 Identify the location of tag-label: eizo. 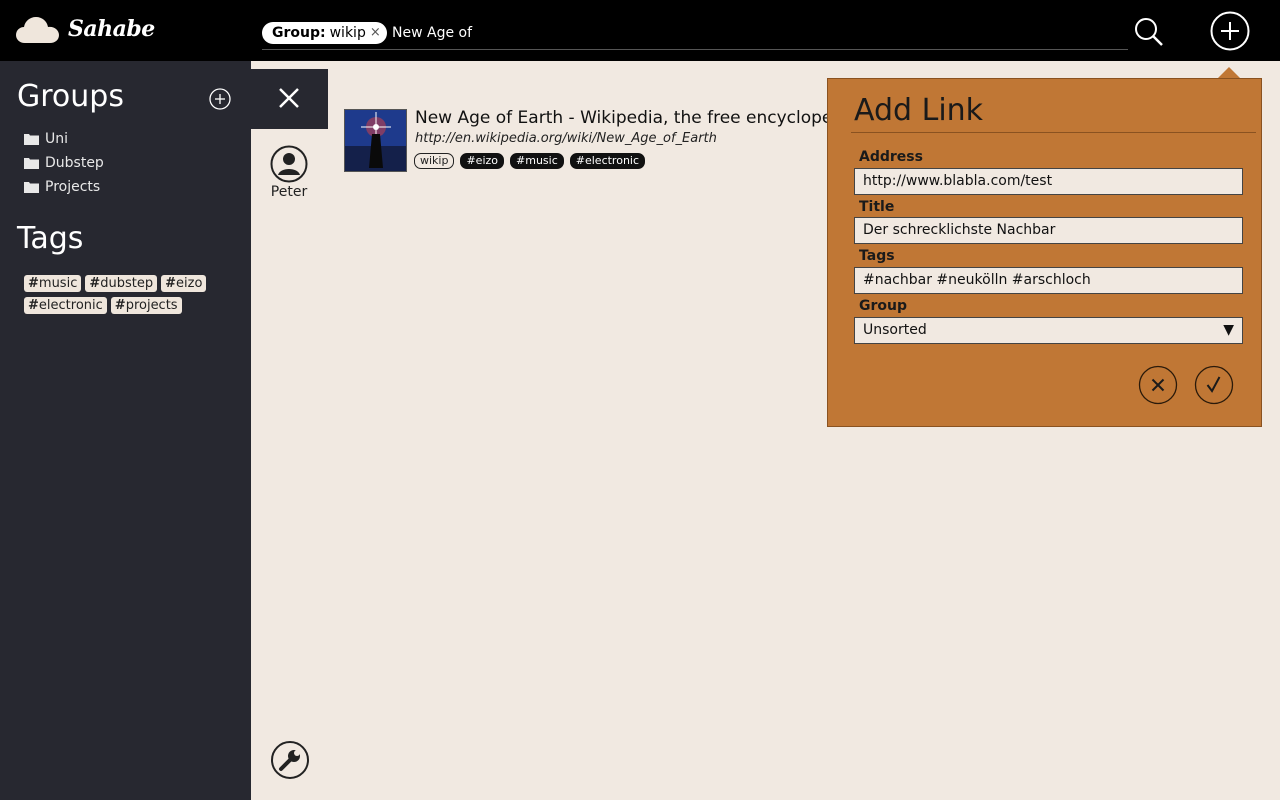
(189, 283).